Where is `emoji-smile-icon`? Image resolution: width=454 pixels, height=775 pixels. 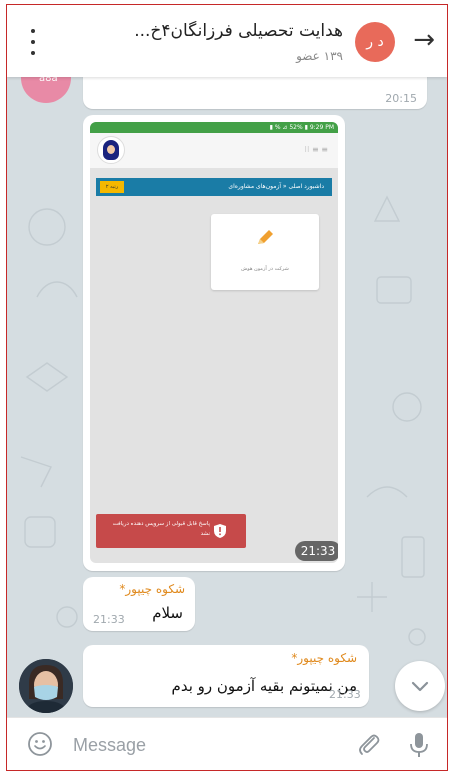
emoji-smile-icon is located at coordinates (40, 744).